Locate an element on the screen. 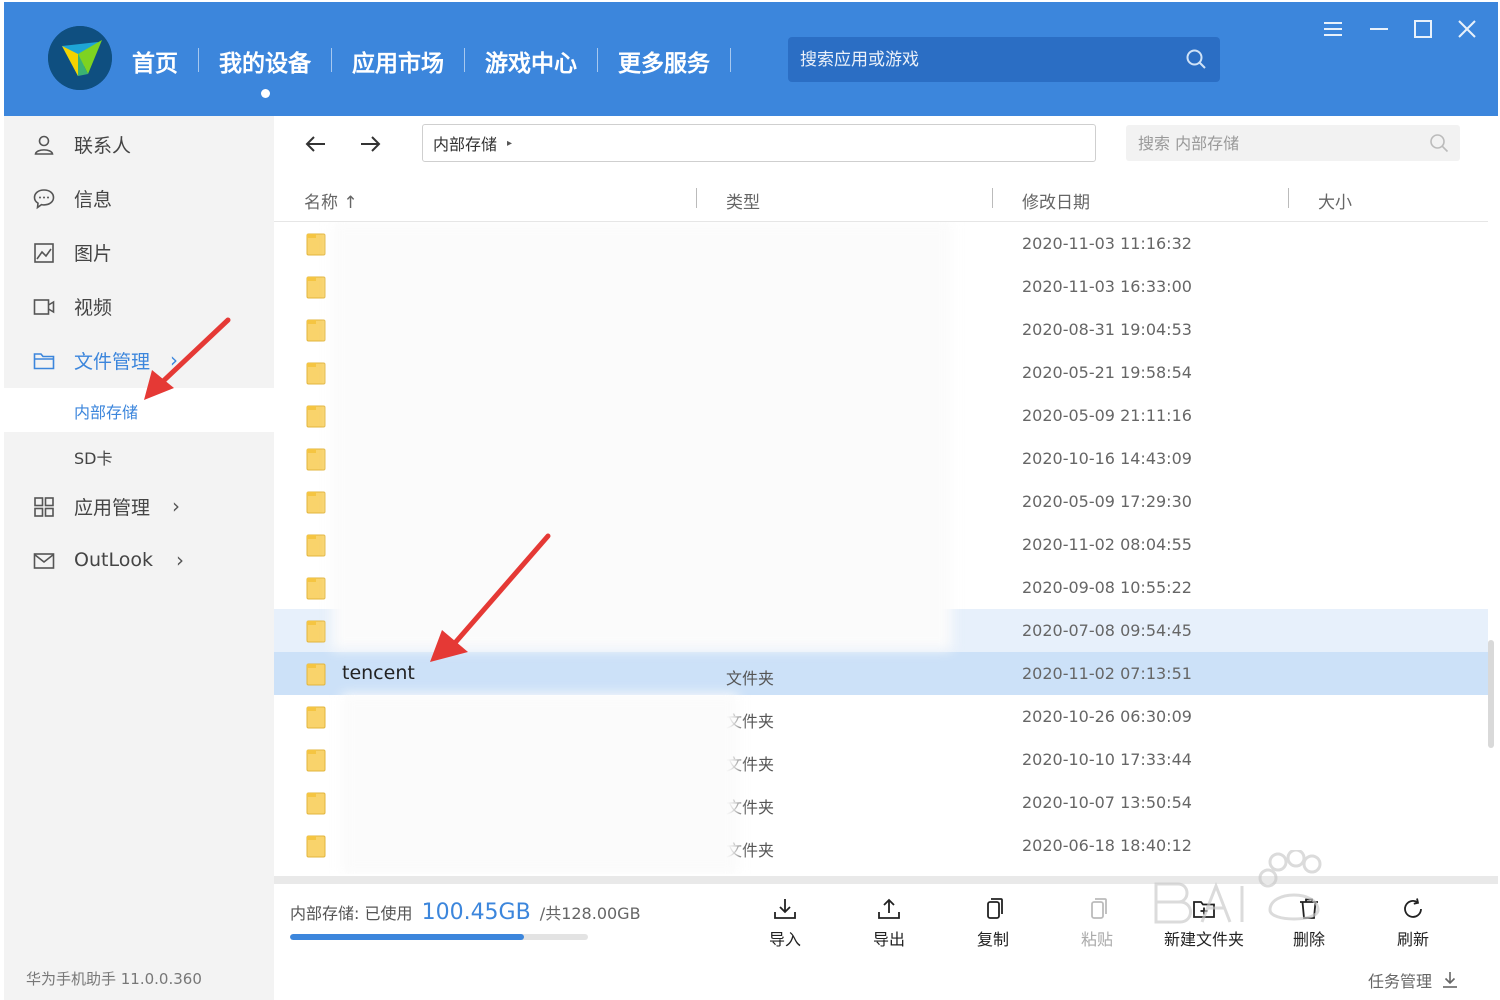 The height and width of the screenshot is (1000, 1500). nav-home-label: 首页 is located at coordinates (155, 64).